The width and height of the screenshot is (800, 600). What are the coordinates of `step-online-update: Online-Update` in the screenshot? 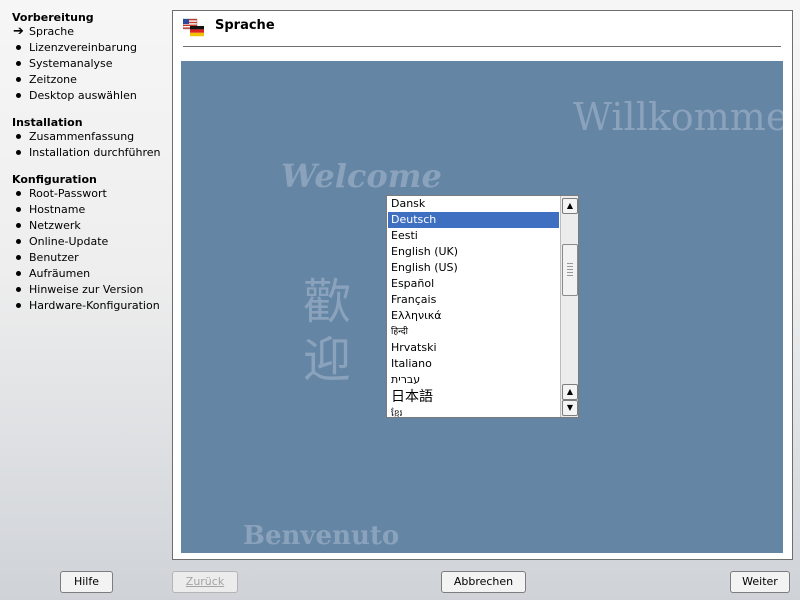 It's located at (61, 242).